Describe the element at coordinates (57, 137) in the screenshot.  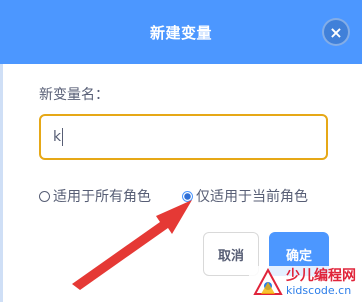
I see `variable-name-value: k` at that location.